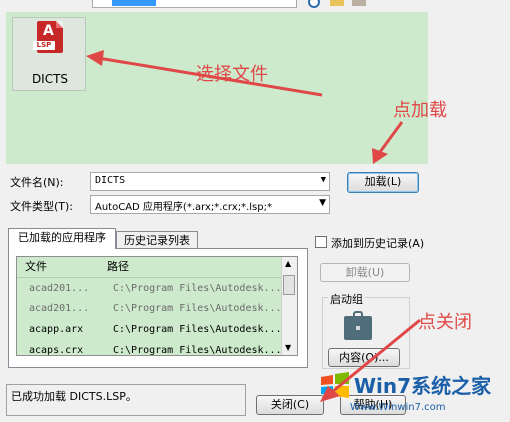 This screenshot has width=510, height=422. What do you see at coordinates (210, 181) in the screenshot?
I see `filename-combobox: DICTS ▼` at bounding box center [210, 181].